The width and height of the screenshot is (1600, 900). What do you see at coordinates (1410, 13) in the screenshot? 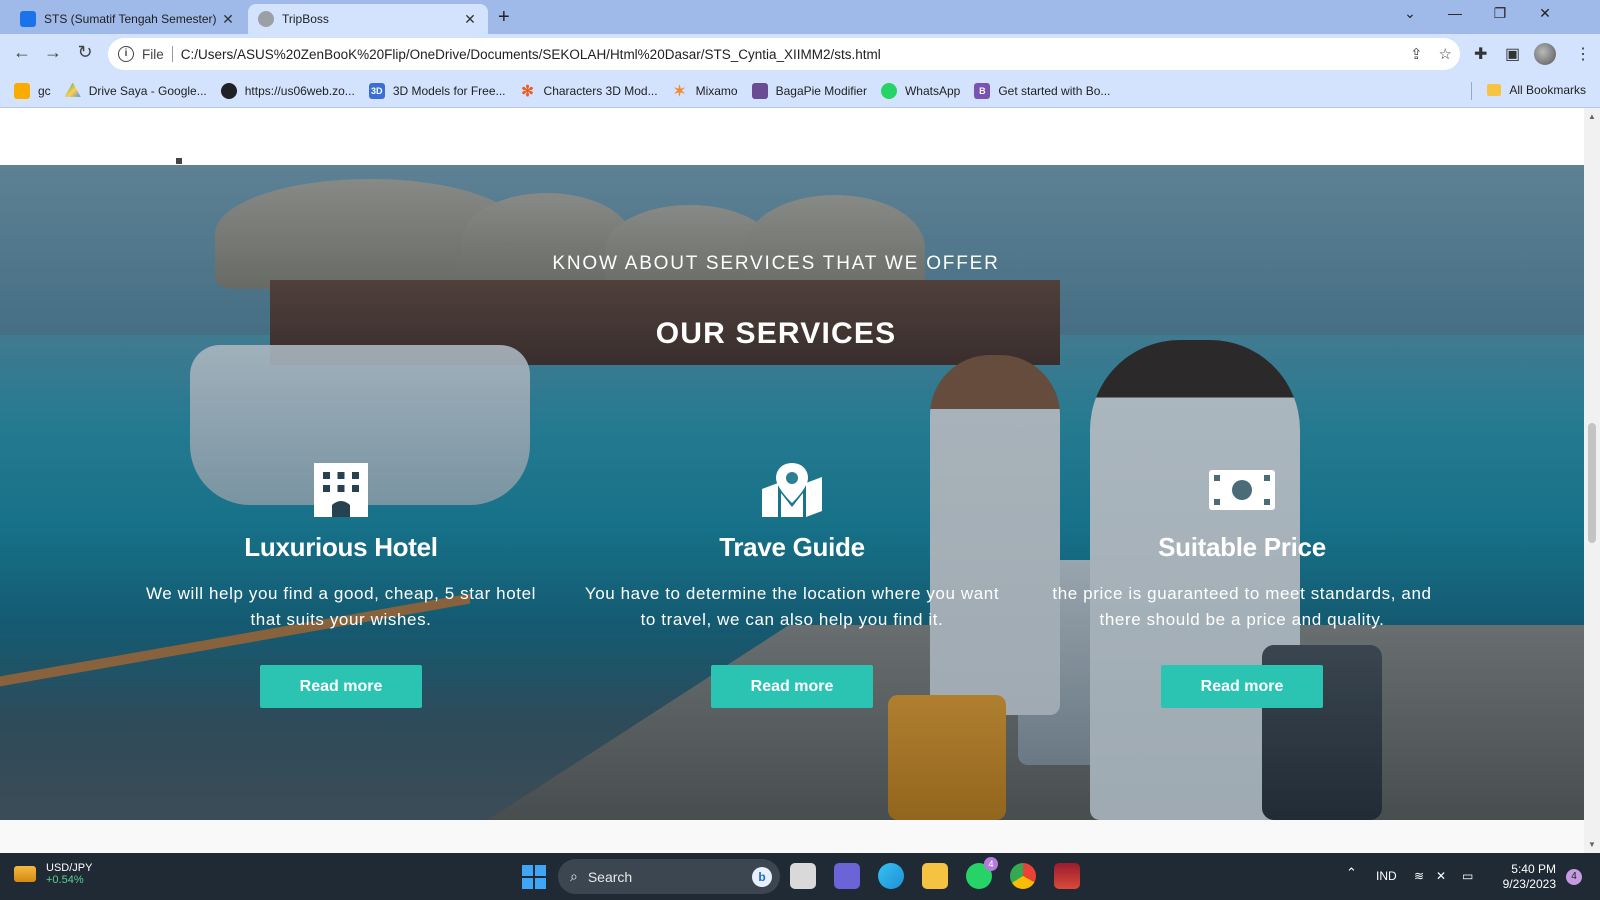
I see `tab-search-chevron-icon: ⌄` at bounding box center [1410, 13].